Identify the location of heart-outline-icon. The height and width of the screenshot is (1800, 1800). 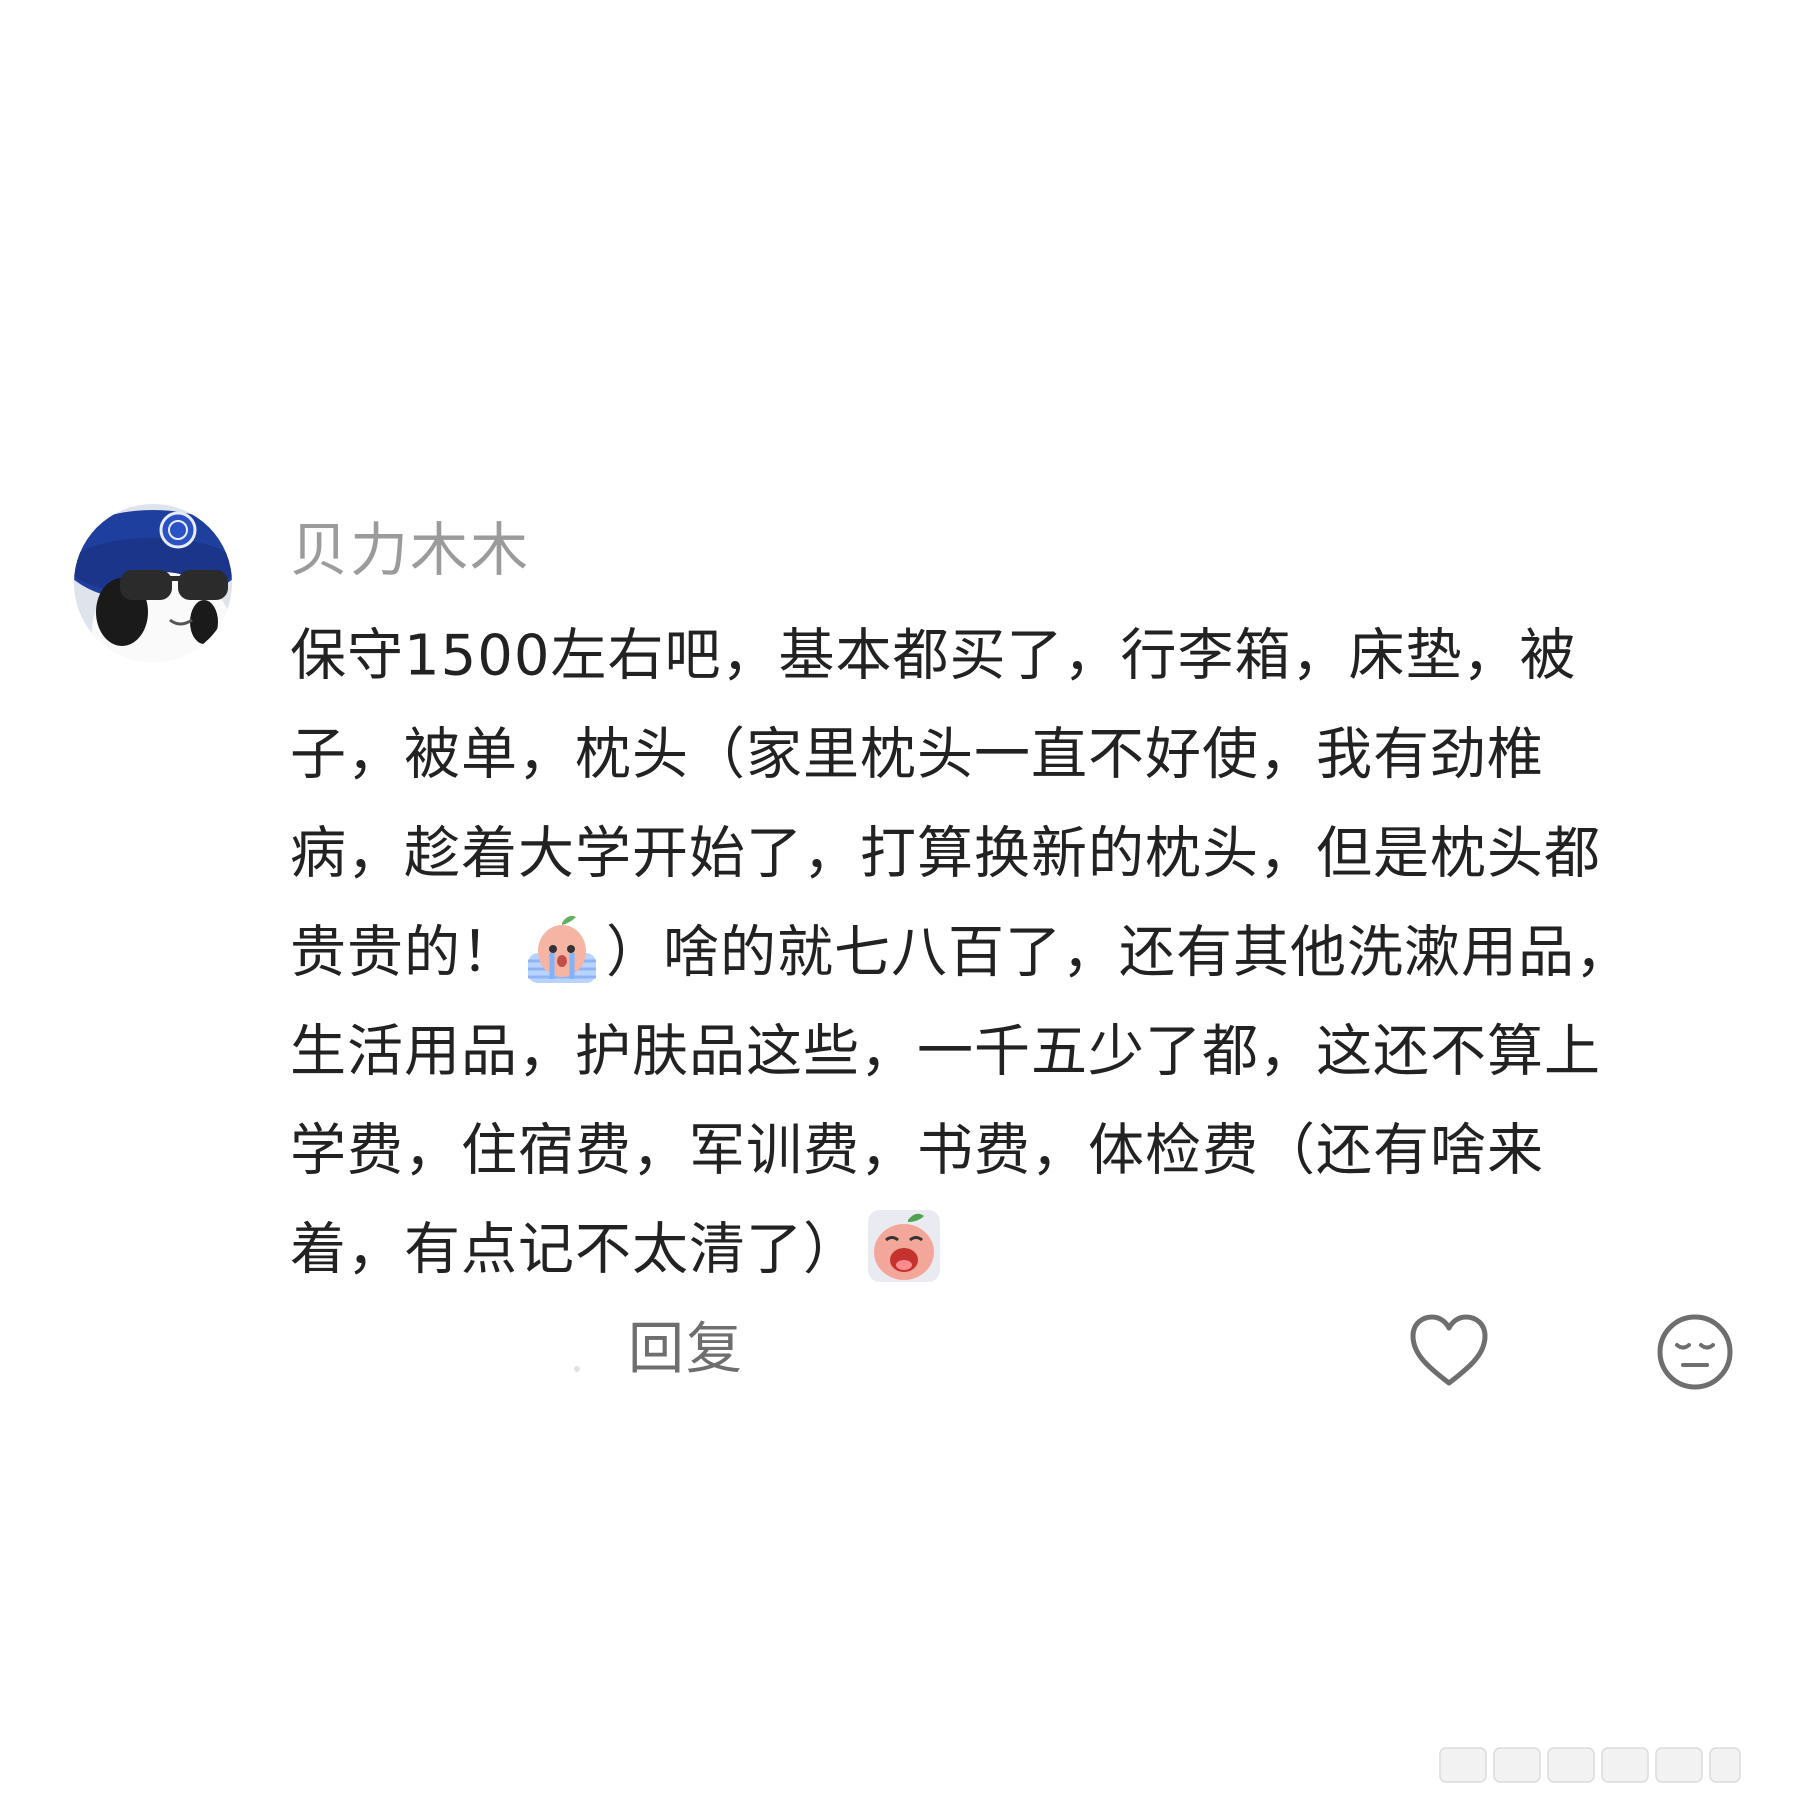
(1449, 1350).